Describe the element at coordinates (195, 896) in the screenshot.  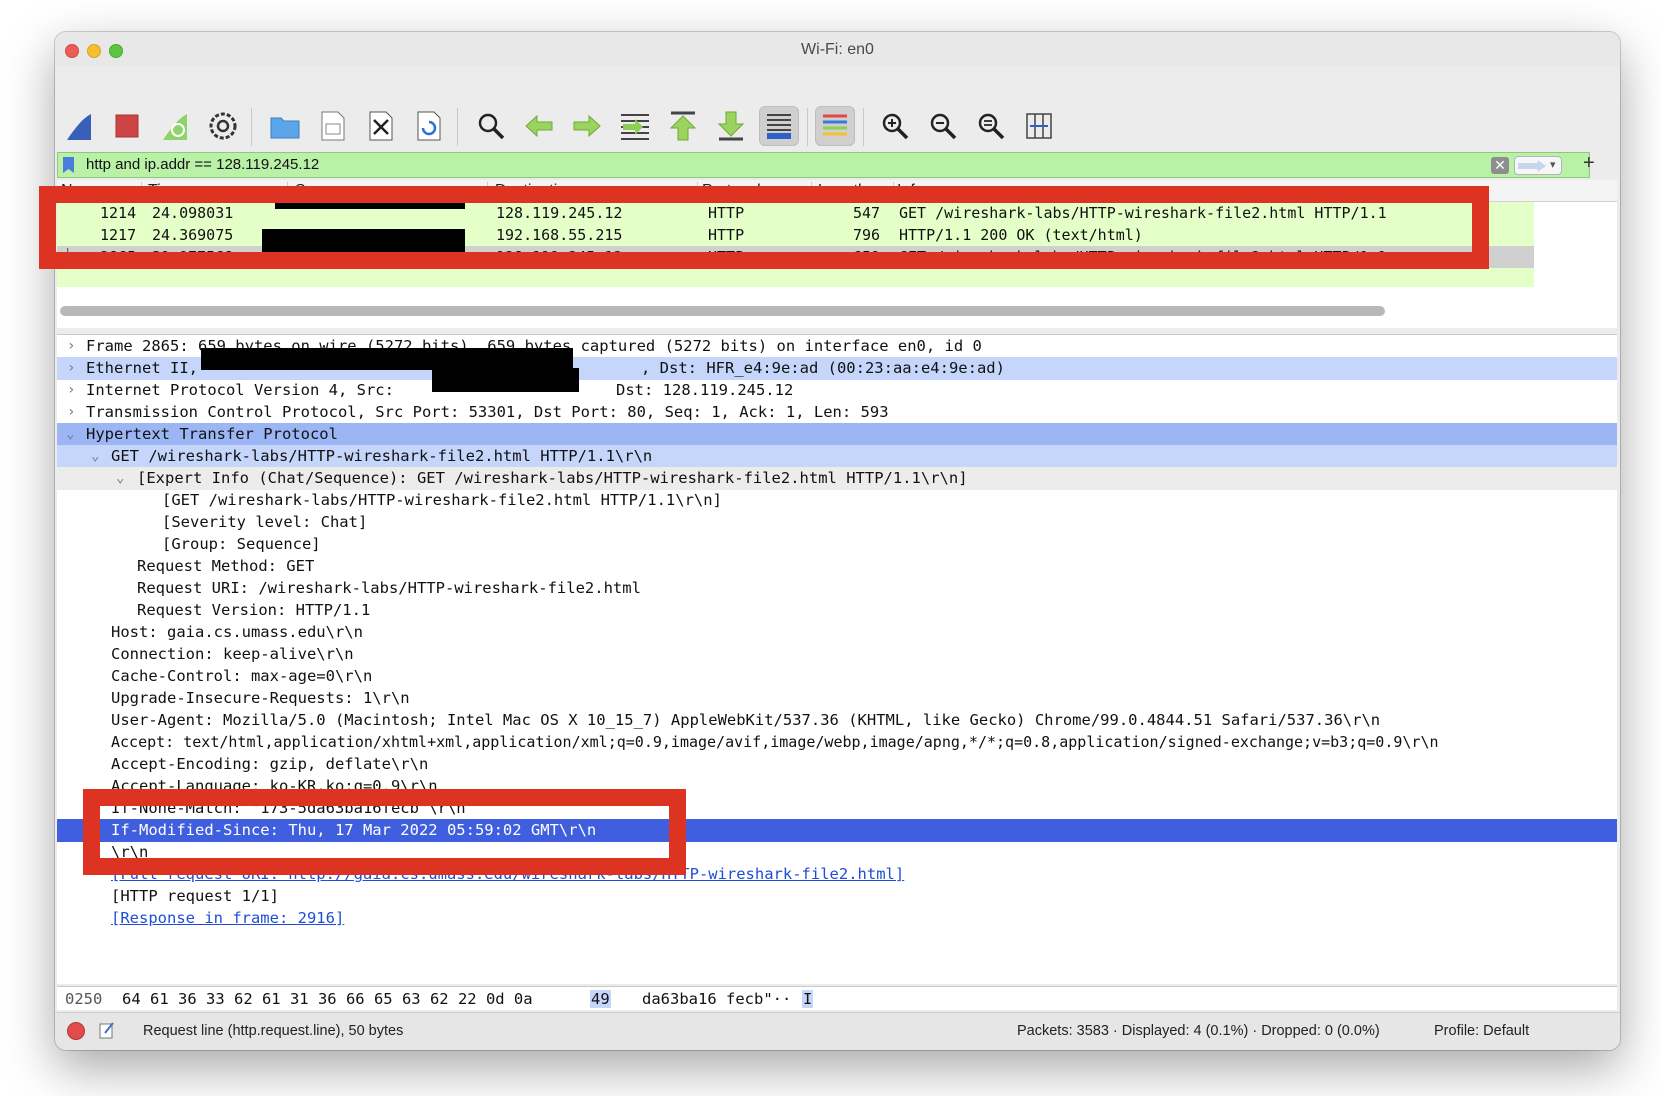
I see `tree-item-label: [HTTP request 1/1]` at that location.